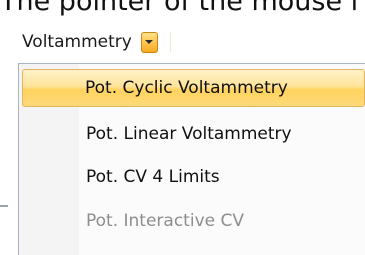 The width and height of the screenshot is (365, 255). Describe the element at coordinates (186, 88) in the screenshot. I see `menu-item-label: Pot. Cyclic Voltammetry` at that location.